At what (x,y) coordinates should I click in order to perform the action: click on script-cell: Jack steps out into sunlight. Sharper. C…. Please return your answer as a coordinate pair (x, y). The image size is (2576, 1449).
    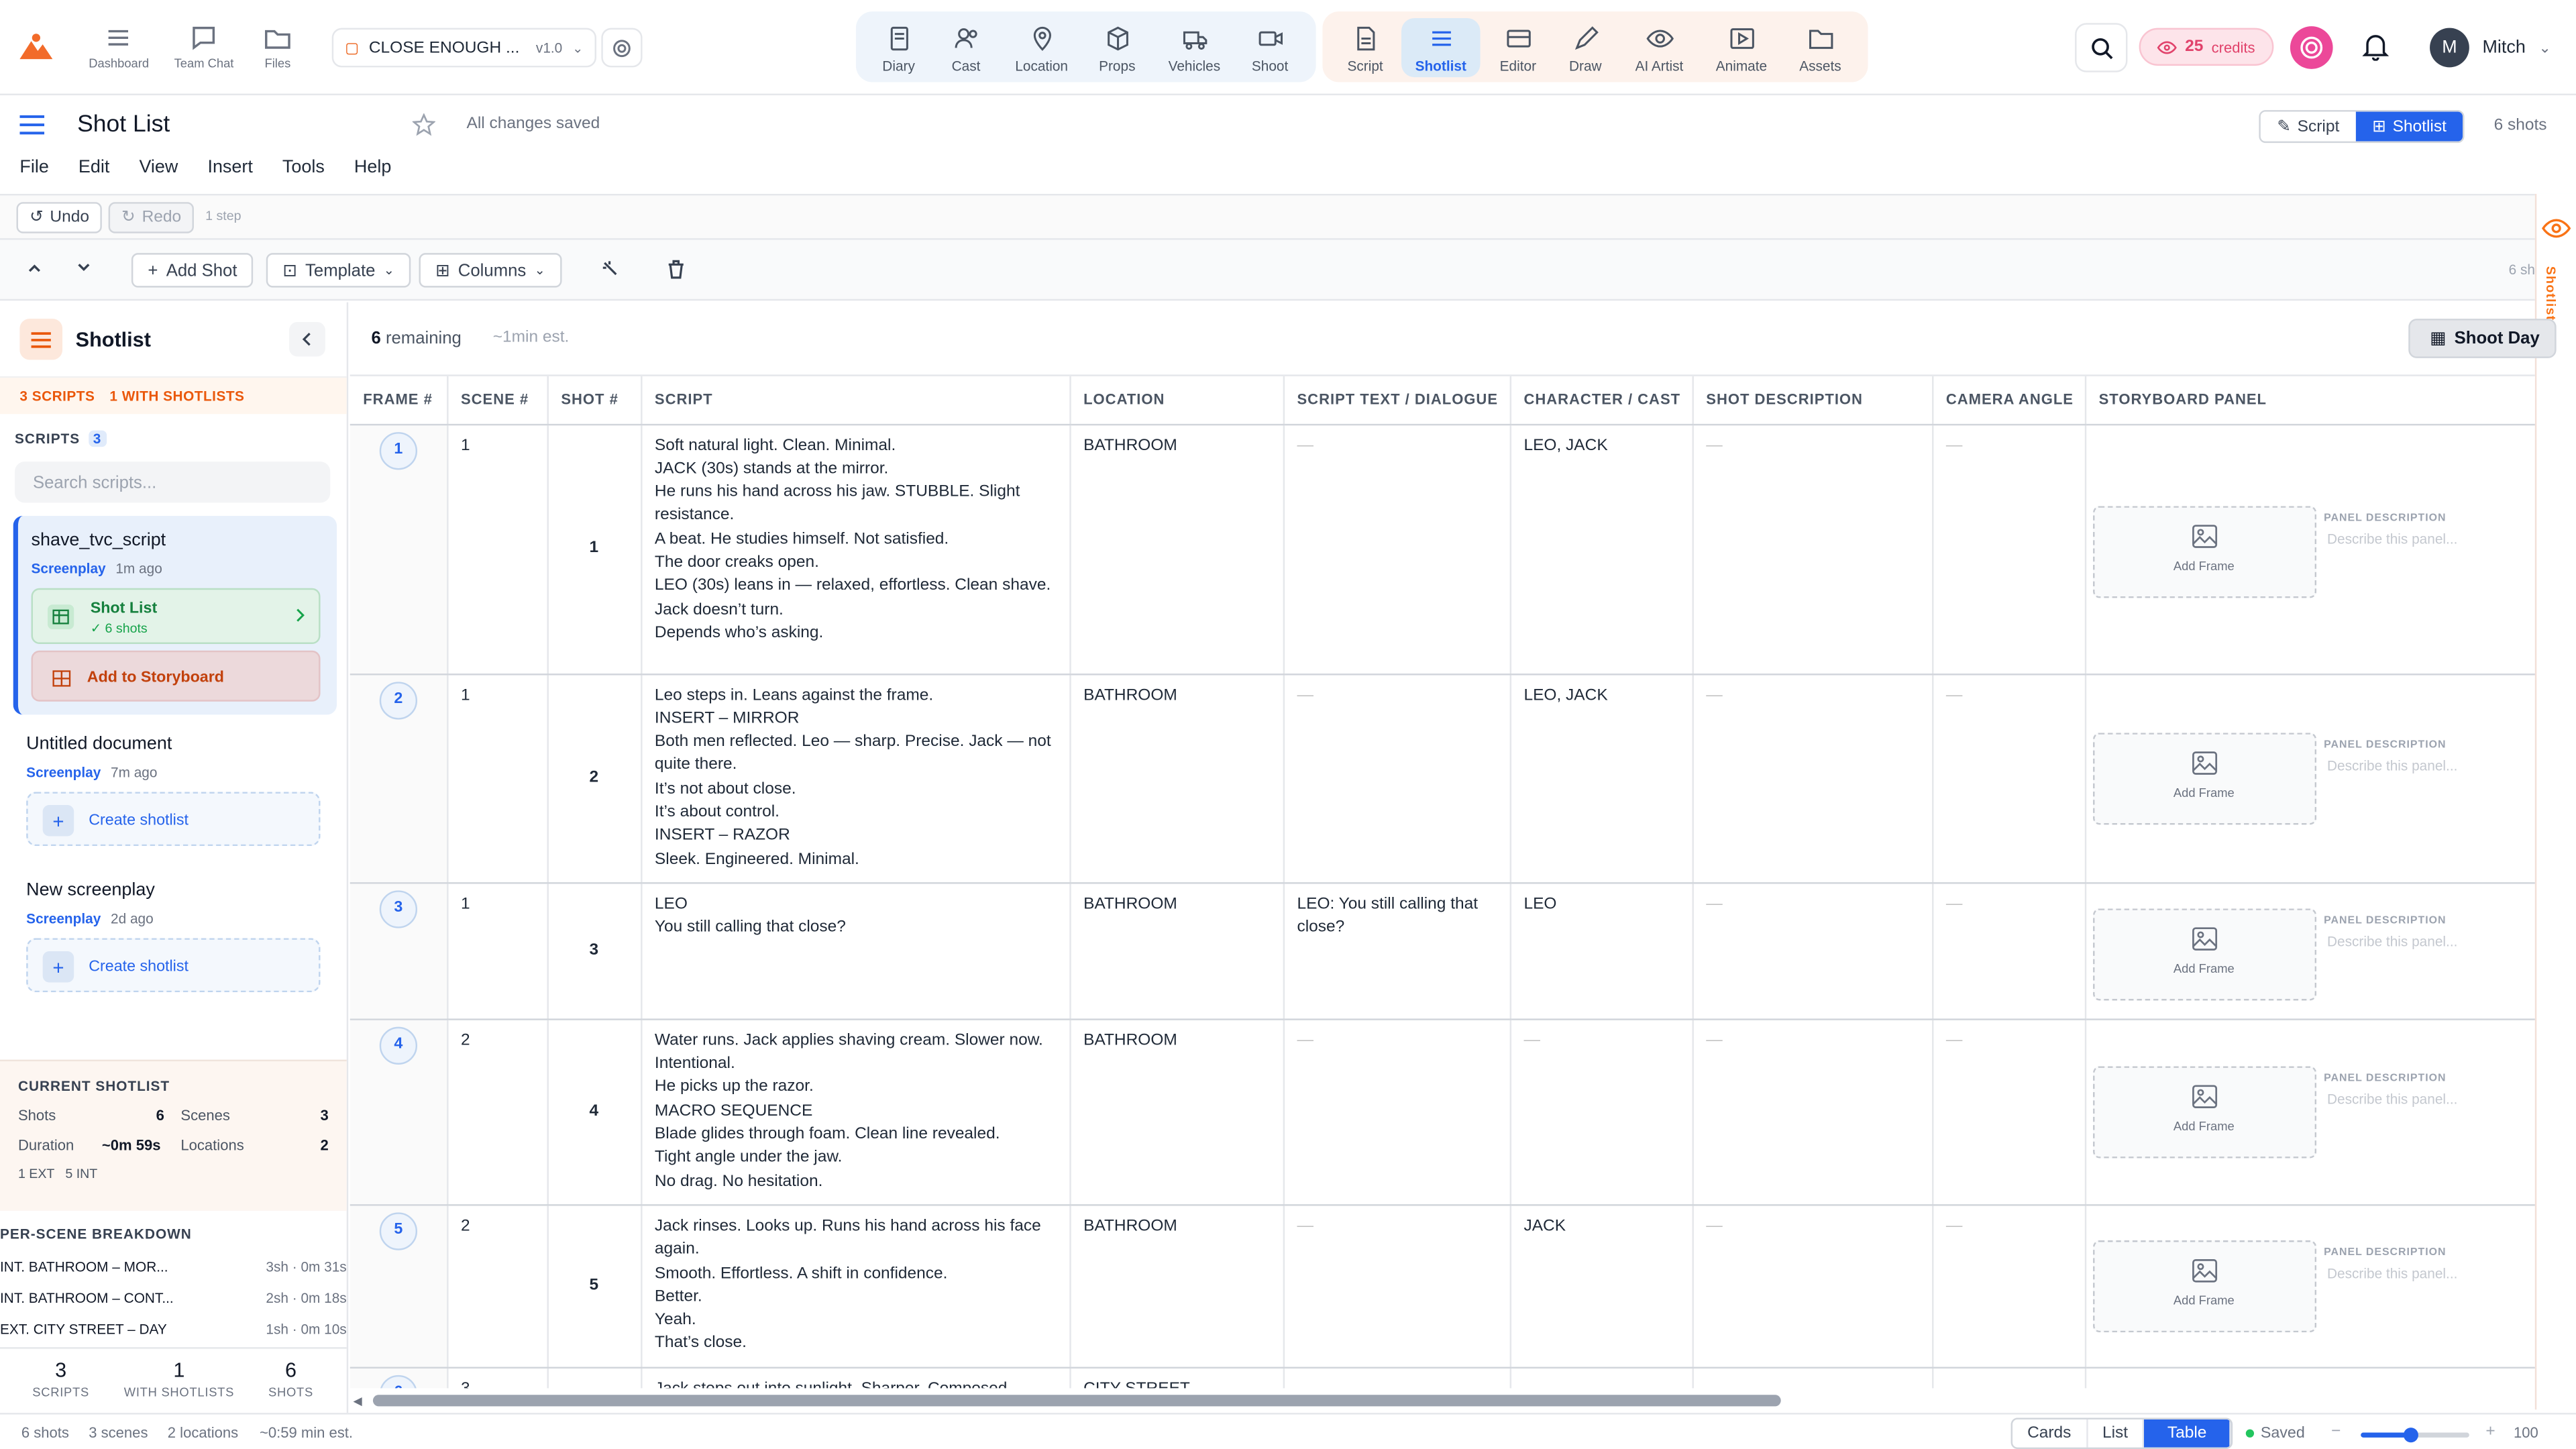
    Looking at the image, I should click on (856, 1378).